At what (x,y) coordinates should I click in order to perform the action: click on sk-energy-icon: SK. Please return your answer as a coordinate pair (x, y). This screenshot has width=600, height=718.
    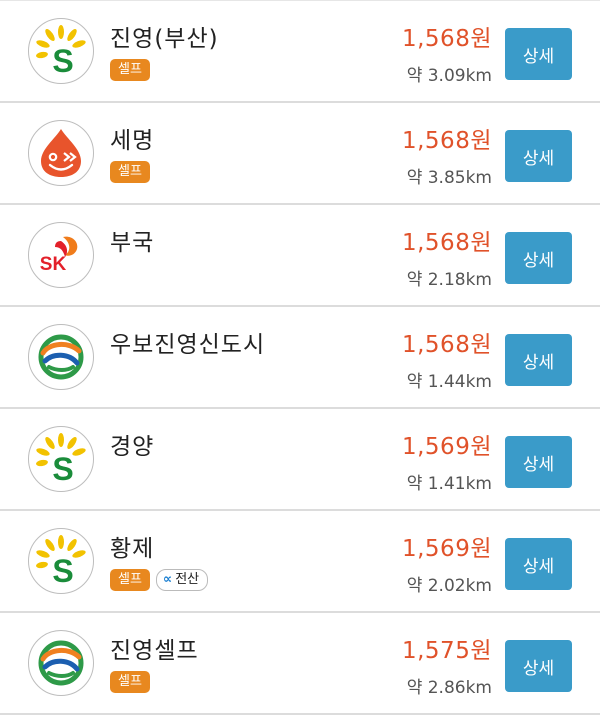
    Looking at the image, I should click on (61, 255).